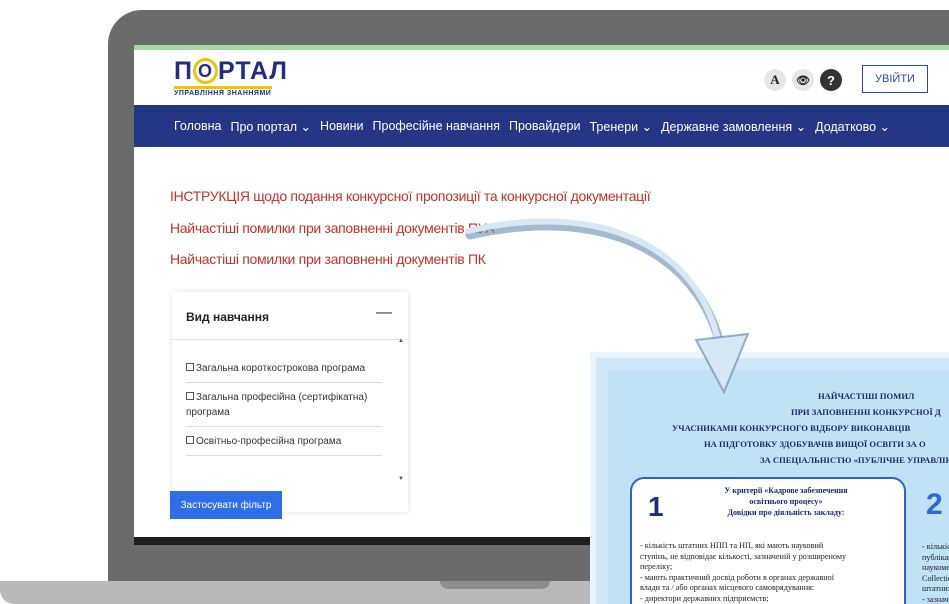 This screenshot has height=604, width=949. Describe the element at coordinates (541, 47) in the screenshot. I see `screen-top-accent` at that location.